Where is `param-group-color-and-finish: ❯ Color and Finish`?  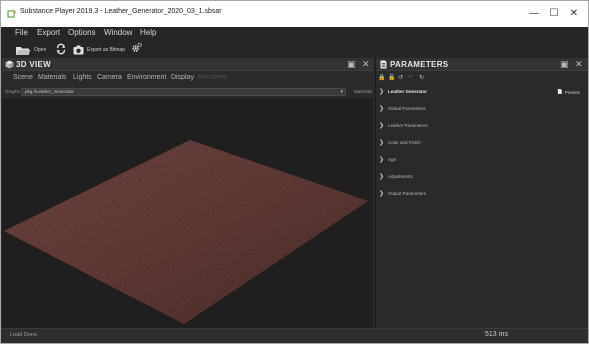
param-group-color-and-finish: ❯ Color and Finish is located at coordinates (482, 143).